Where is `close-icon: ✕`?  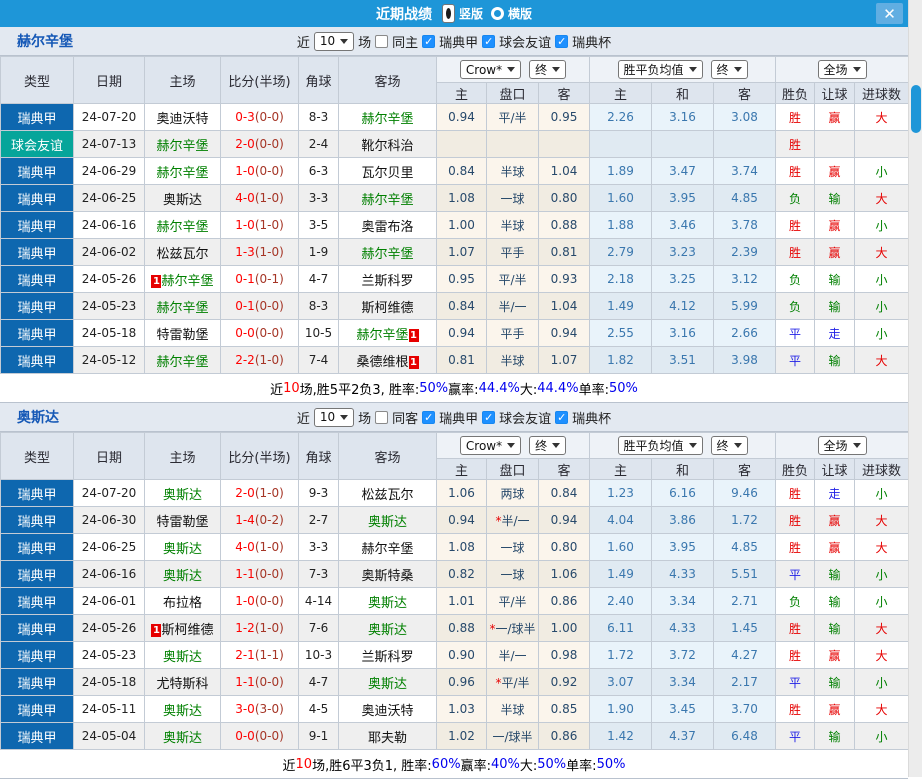 close-icon: ✕ is located at coordinates (889, 13).